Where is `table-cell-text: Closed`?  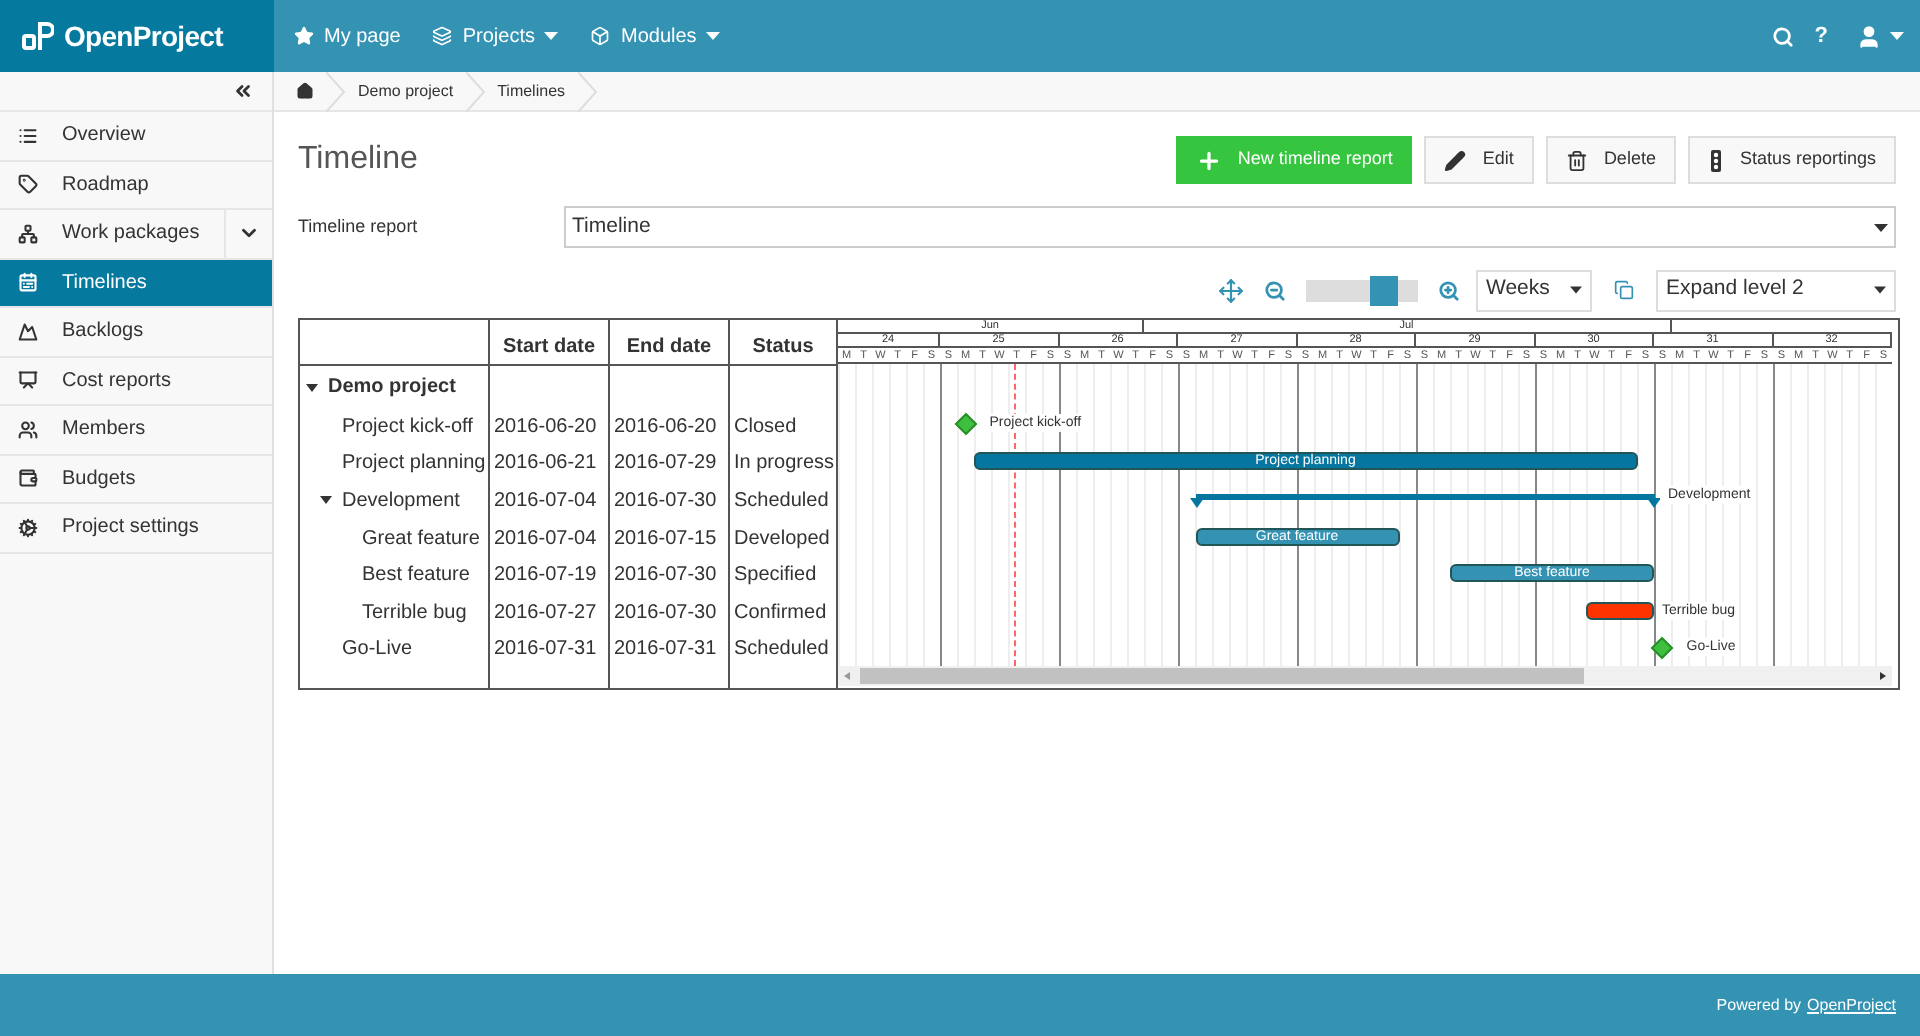 table-cell-text: Closed is located at coordinates (765, 427).